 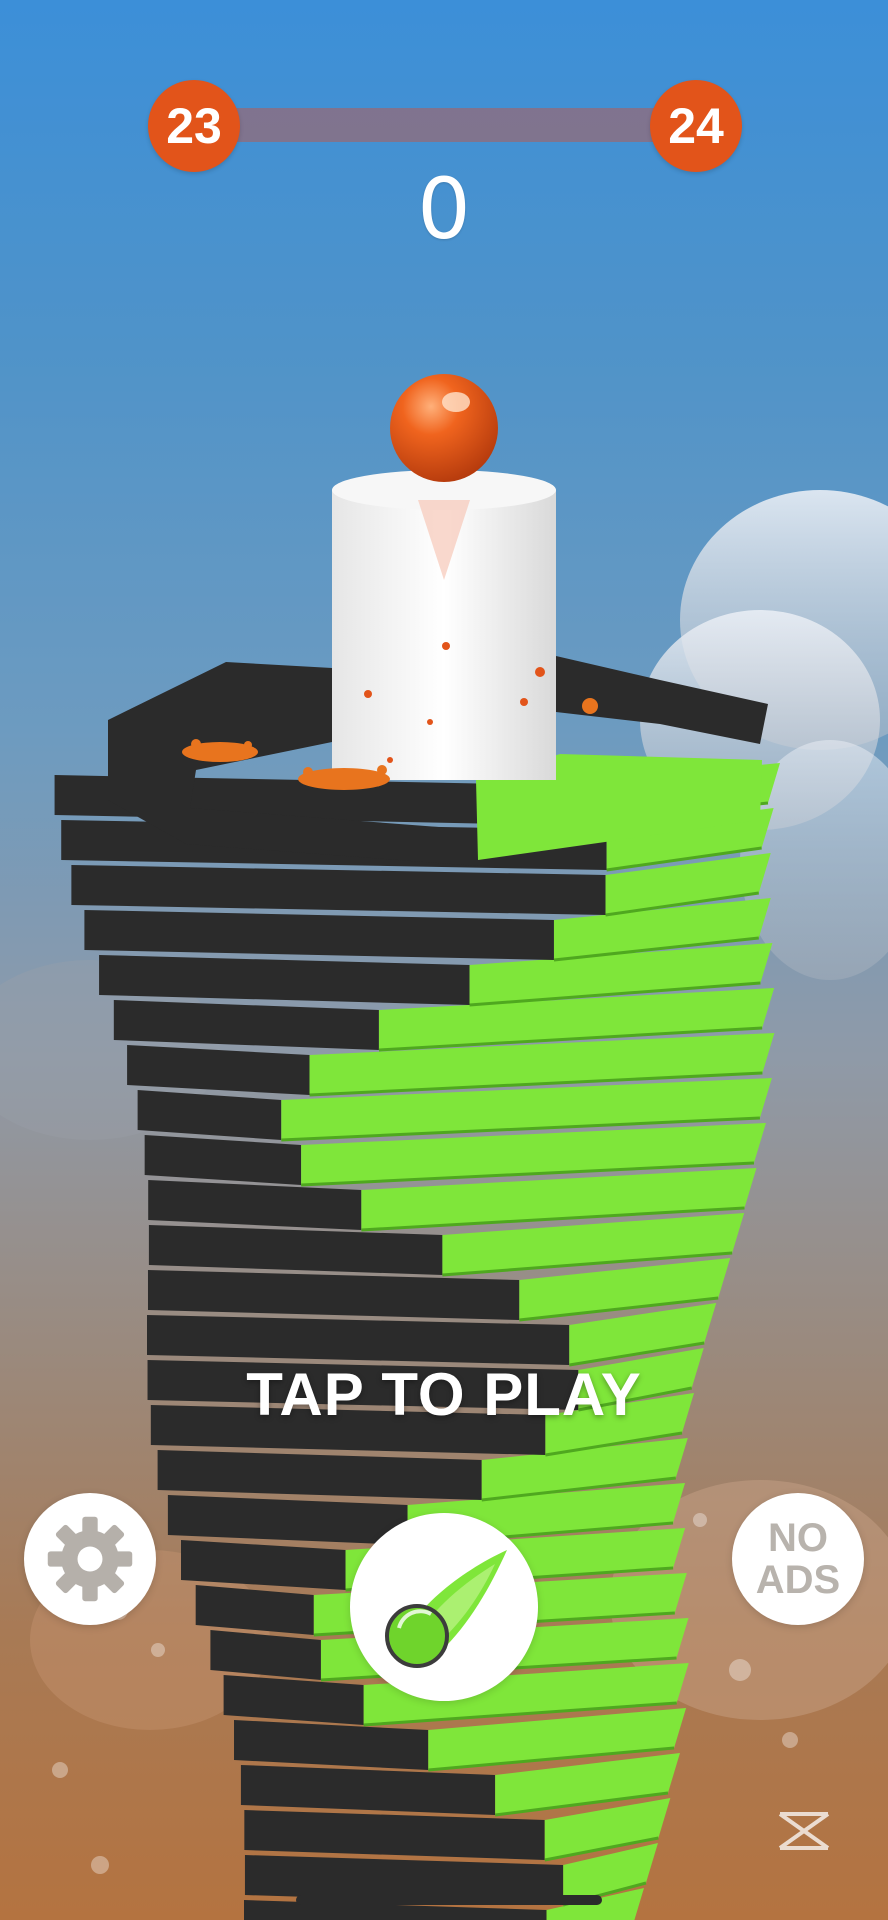 I want to click on no-ads-label: NO ADS, so click(x=798, y=1559).